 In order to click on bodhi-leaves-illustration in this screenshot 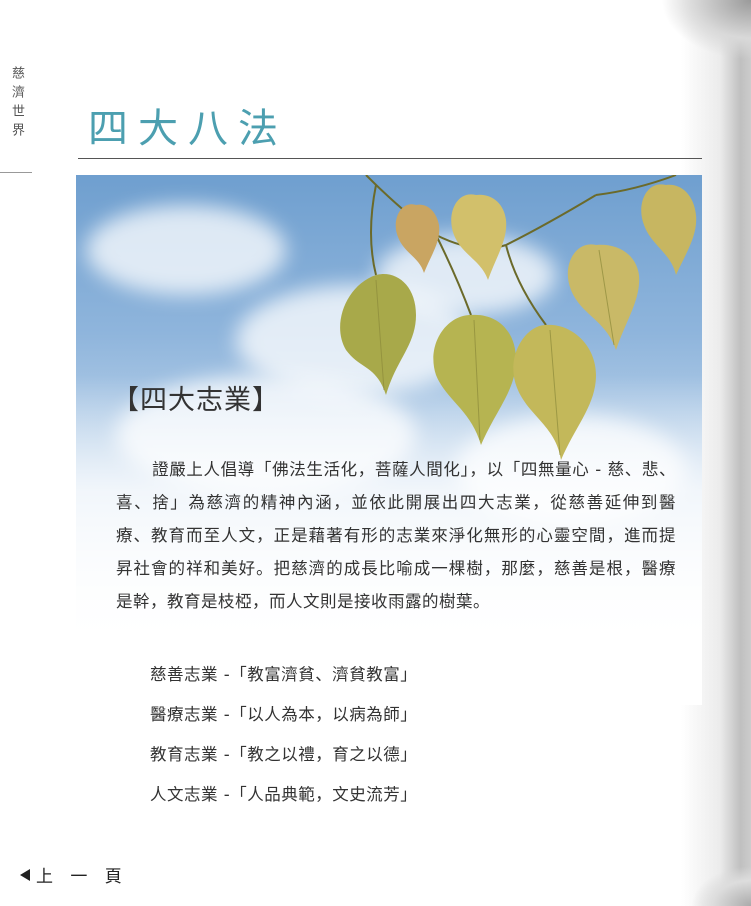, I will do `click(518, 317)`.